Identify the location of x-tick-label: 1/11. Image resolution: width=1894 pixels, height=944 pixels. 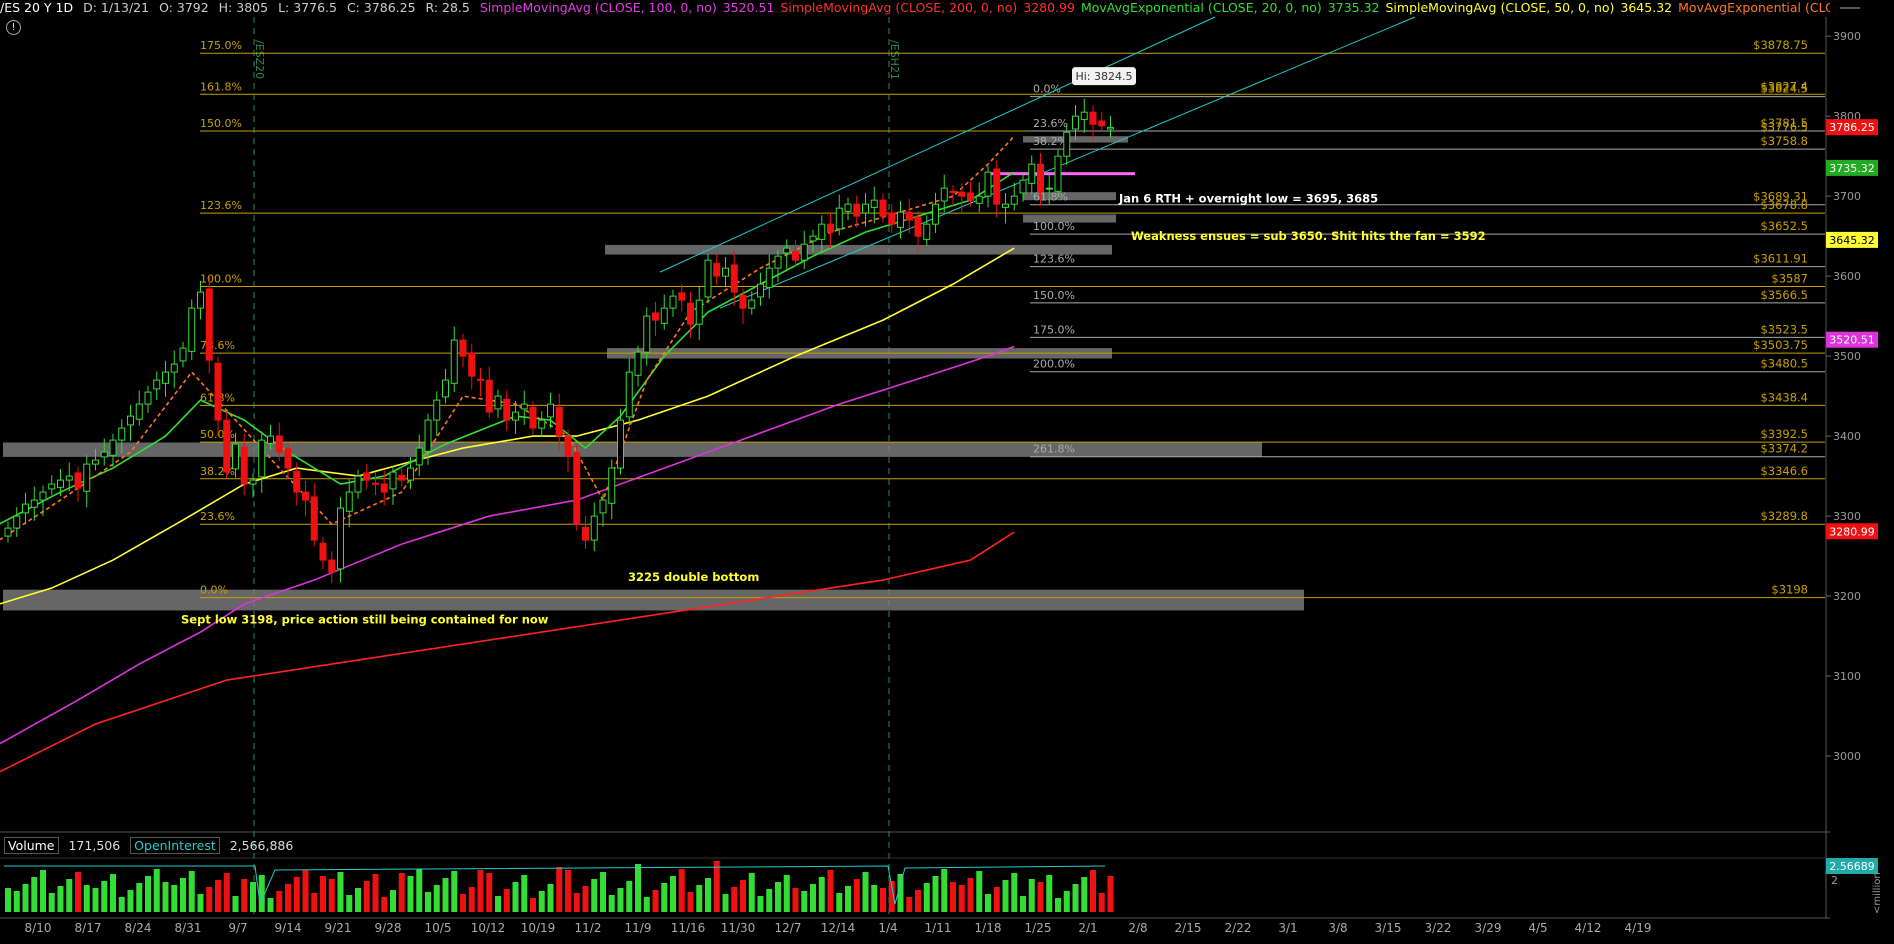
(938, 928).